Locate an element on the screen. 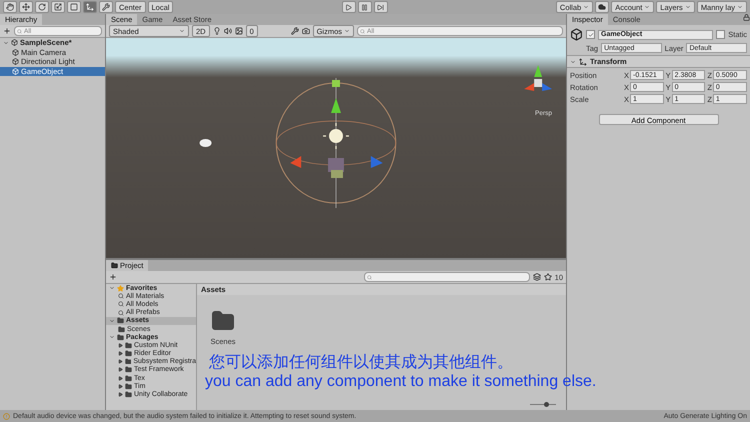  active-checkbox is located at coordinates (590, 34).